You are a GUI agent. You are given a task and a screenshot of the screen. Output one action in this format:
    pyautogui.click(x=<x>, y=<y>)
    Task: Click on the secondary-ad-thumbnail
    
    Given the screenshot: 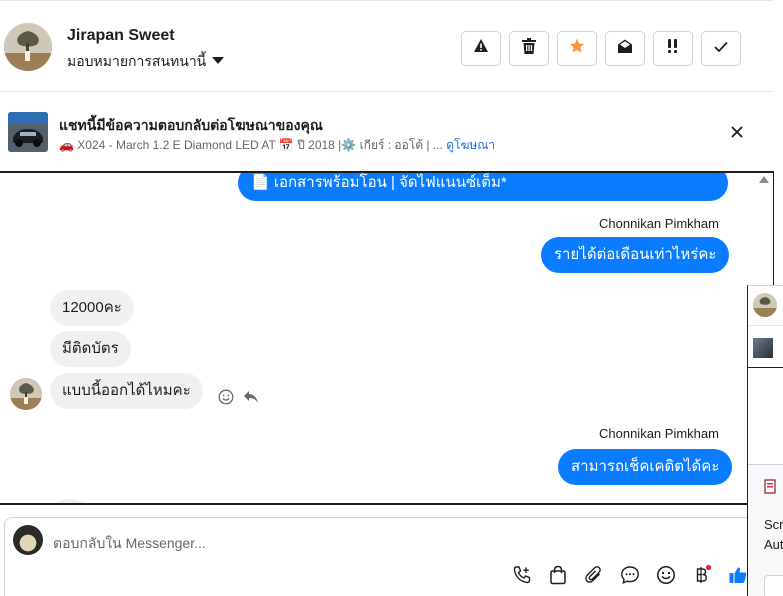 What is the action you would take?
    pyautogui.click(x=763, y=348)
    